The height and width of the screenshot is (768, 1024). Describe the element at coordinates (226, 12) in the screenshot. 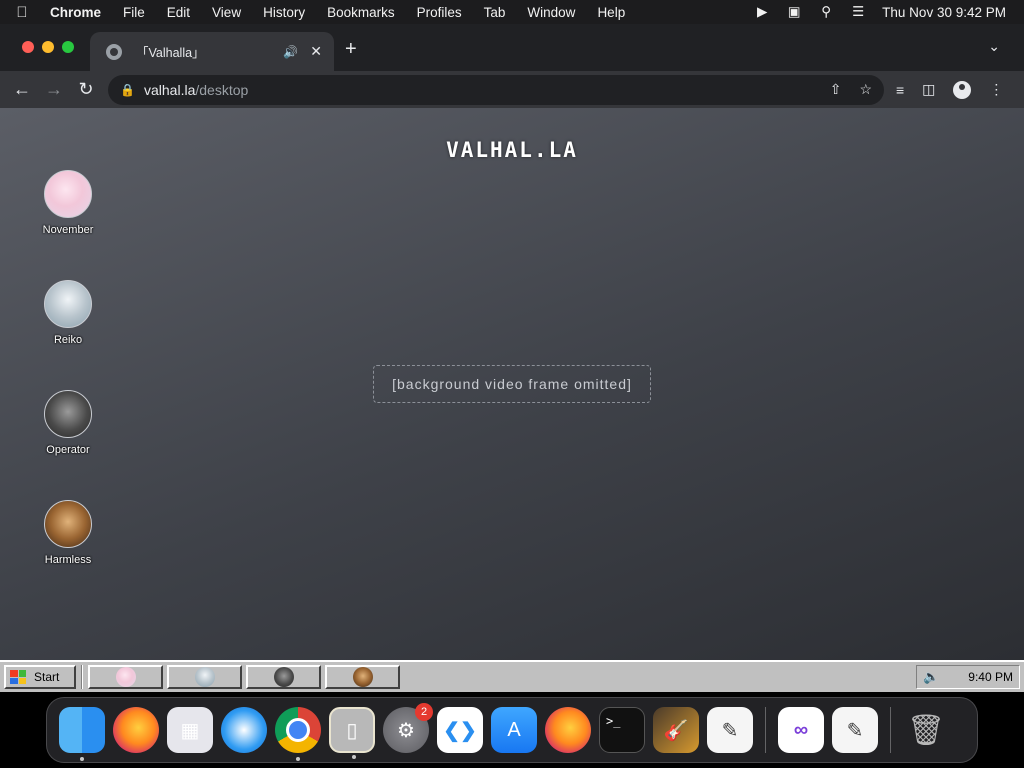

I see `menu-view: View` at that location.